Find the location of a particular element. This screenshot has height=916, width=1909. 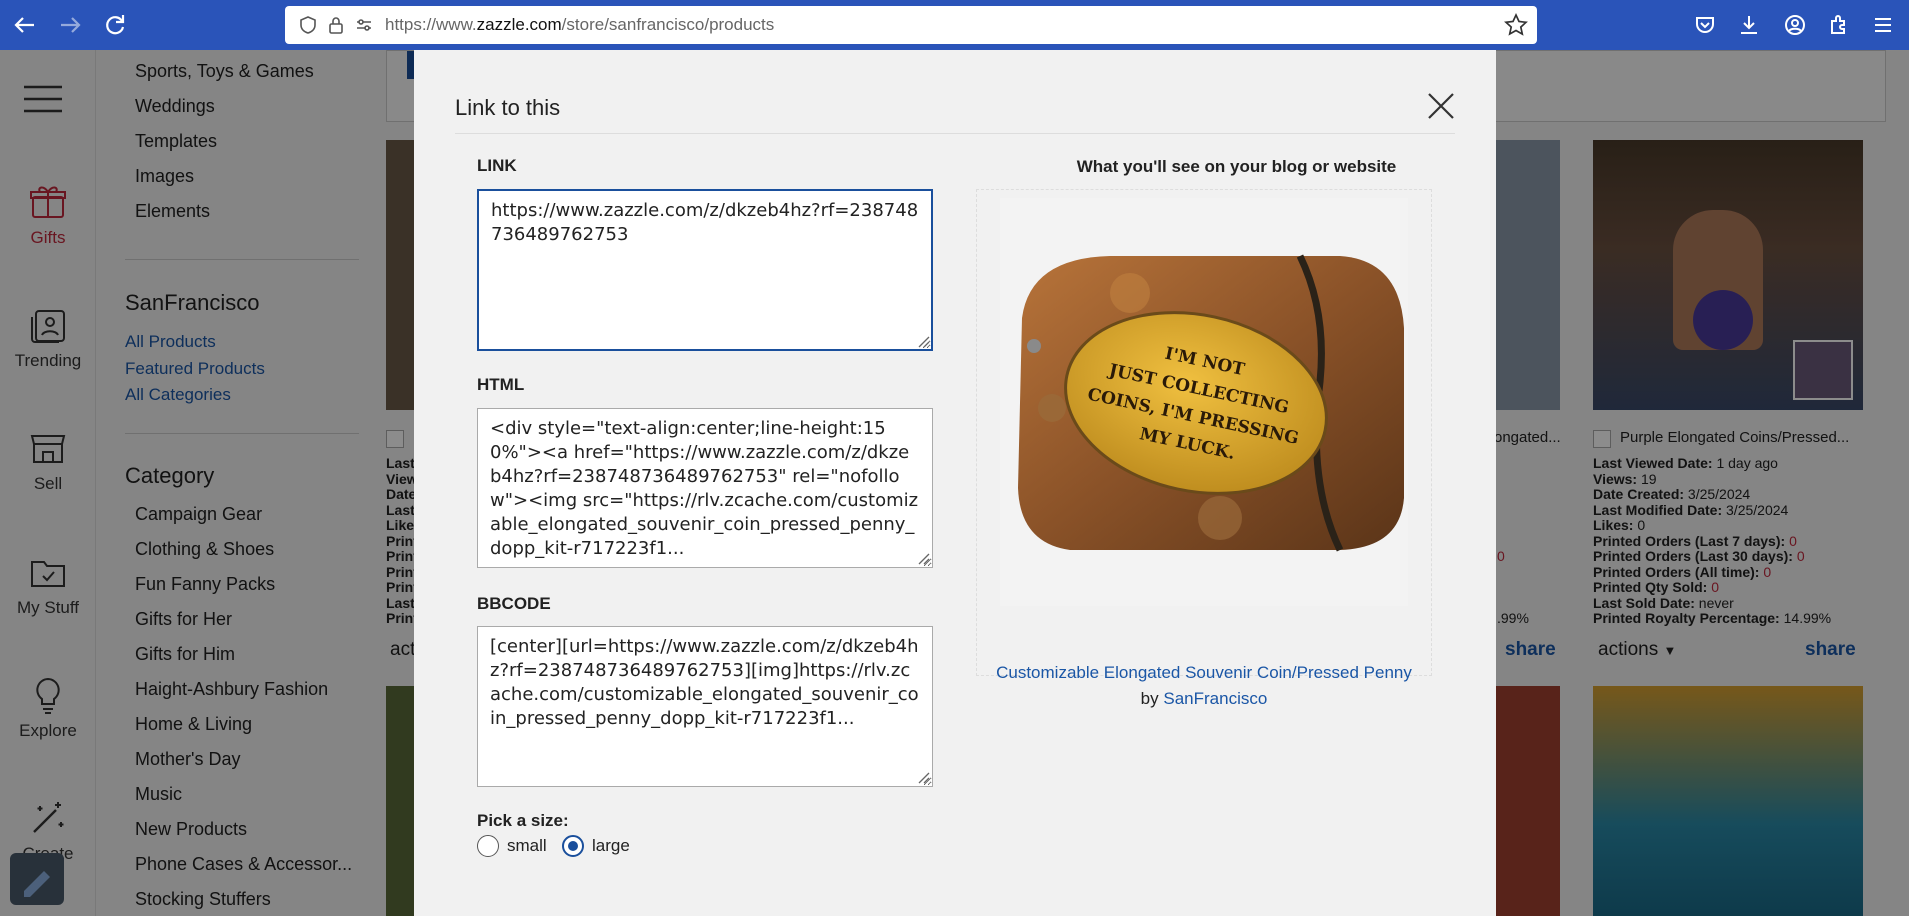

store-link: SanFrancisco is located at coordinates (1215, 698).